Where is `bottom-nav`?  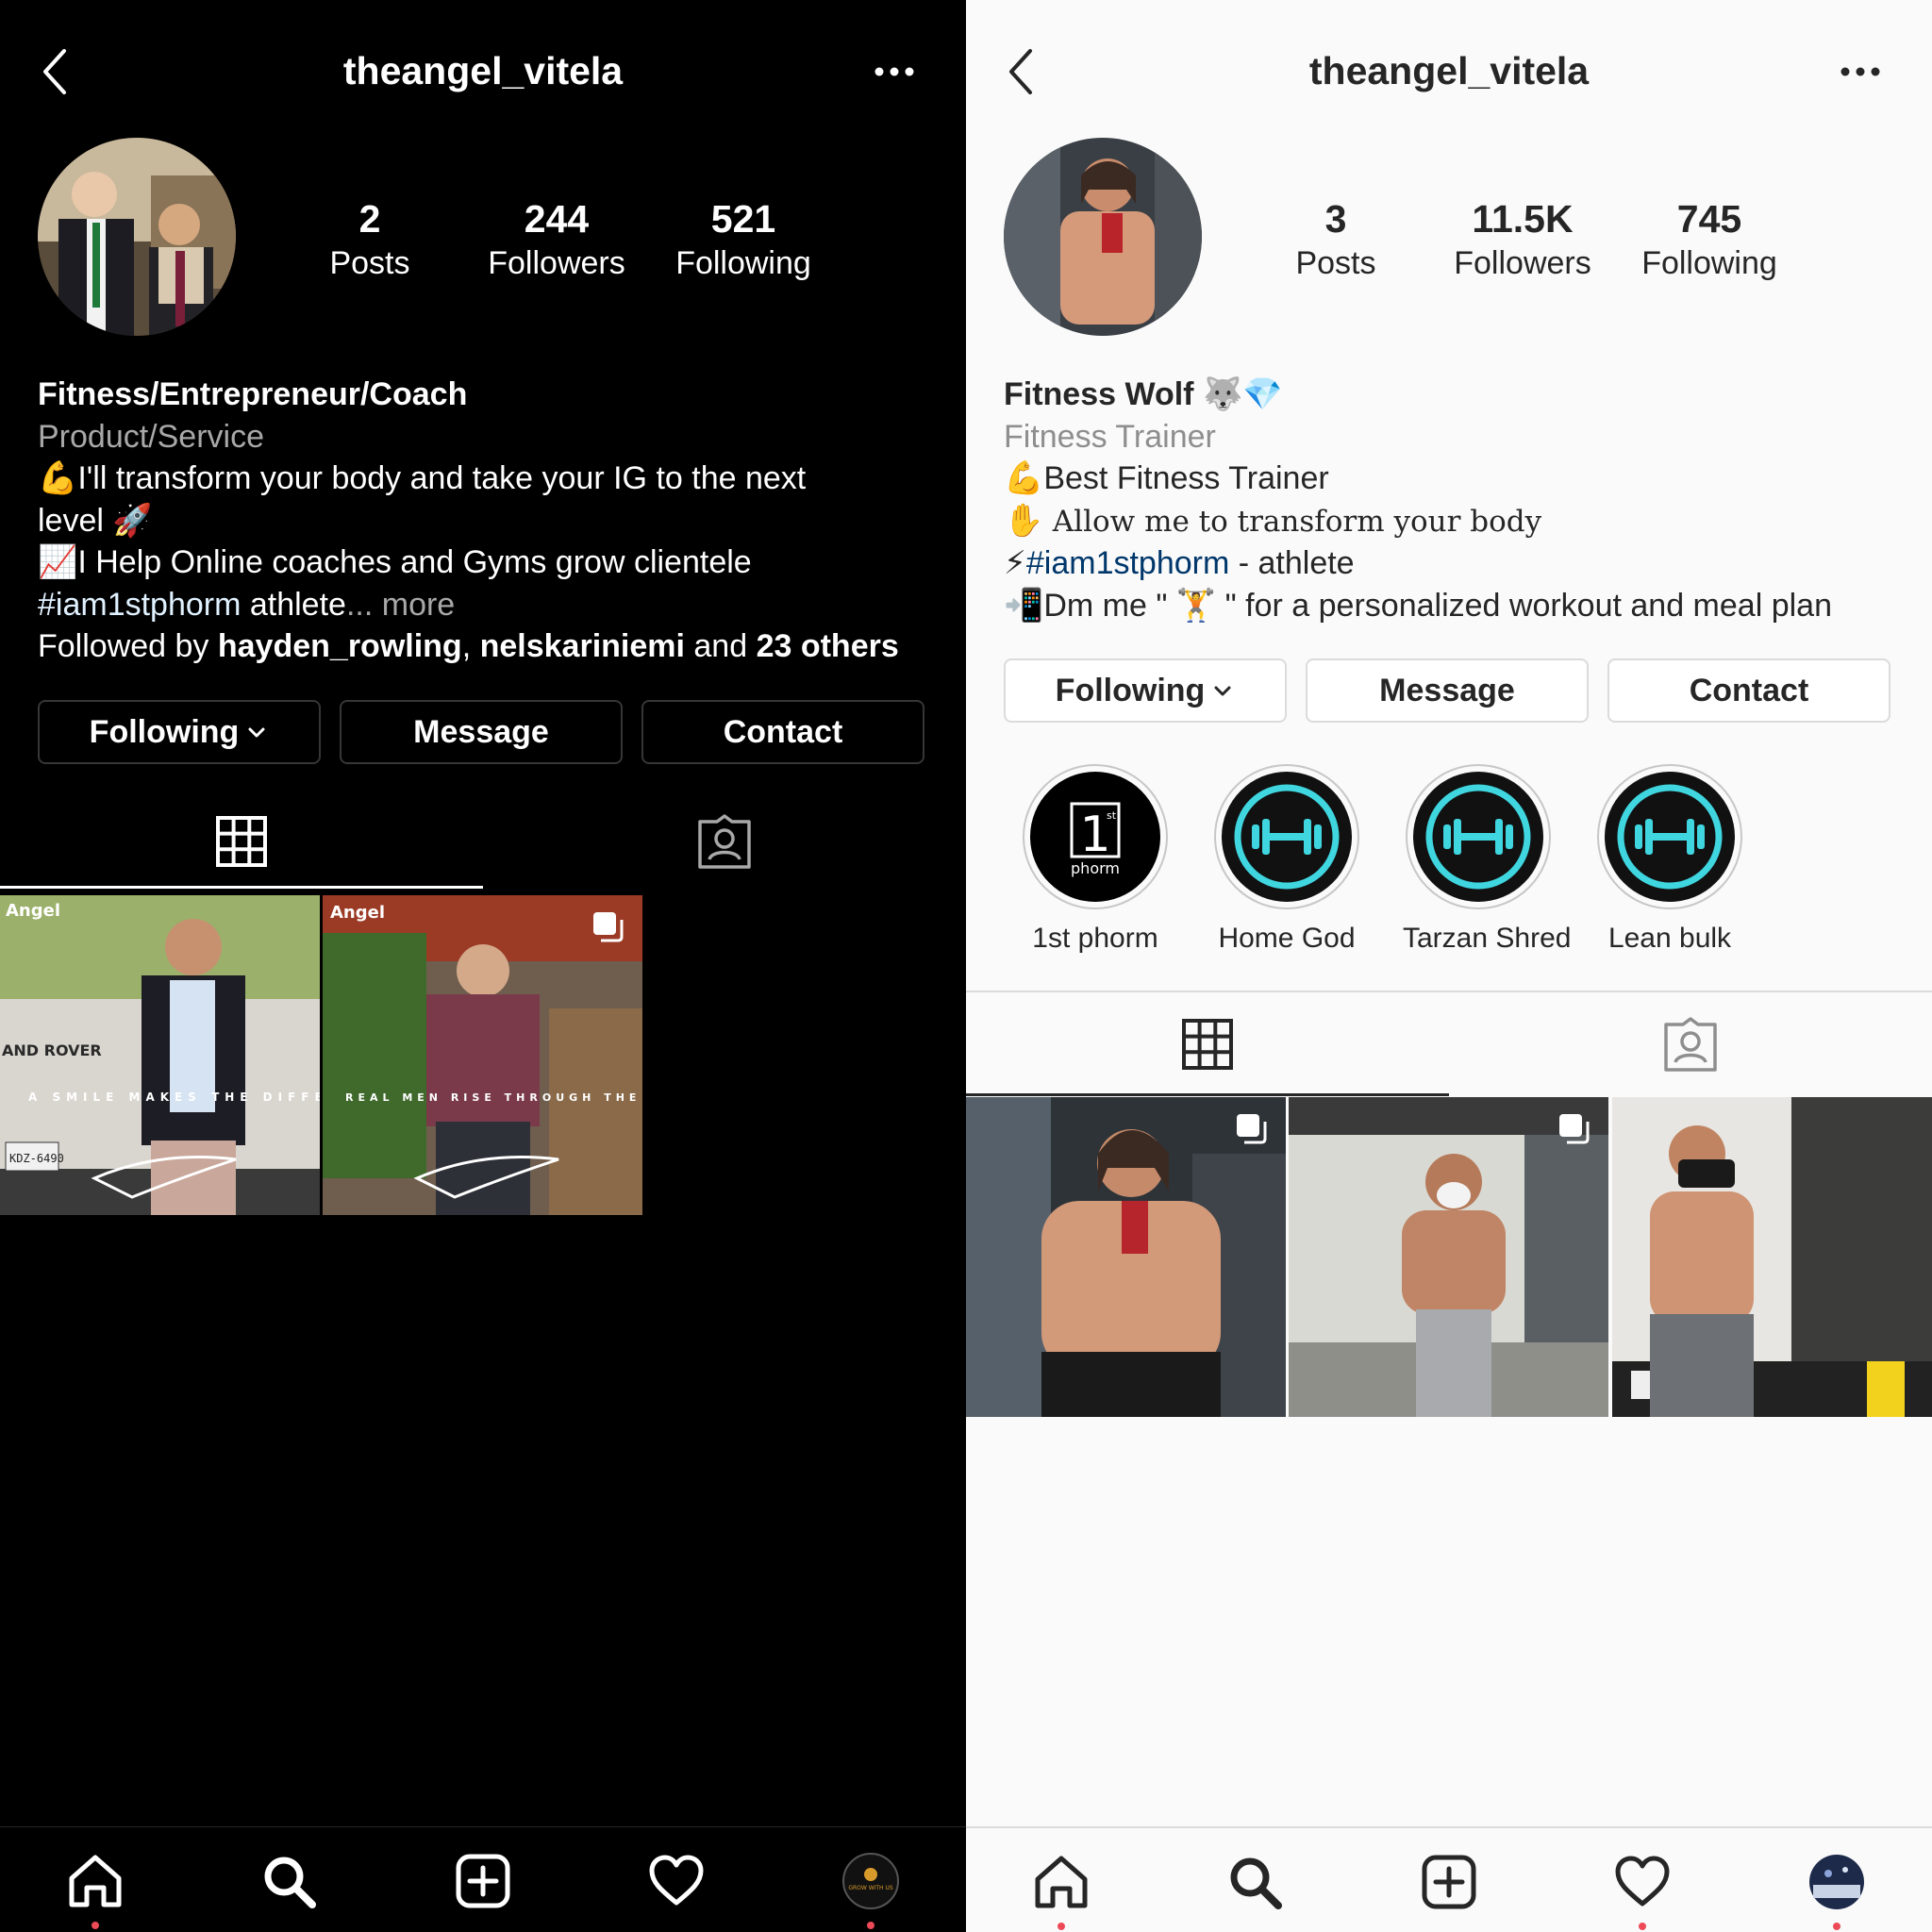
bottom-nav is located at coordinates (1449, 1879).